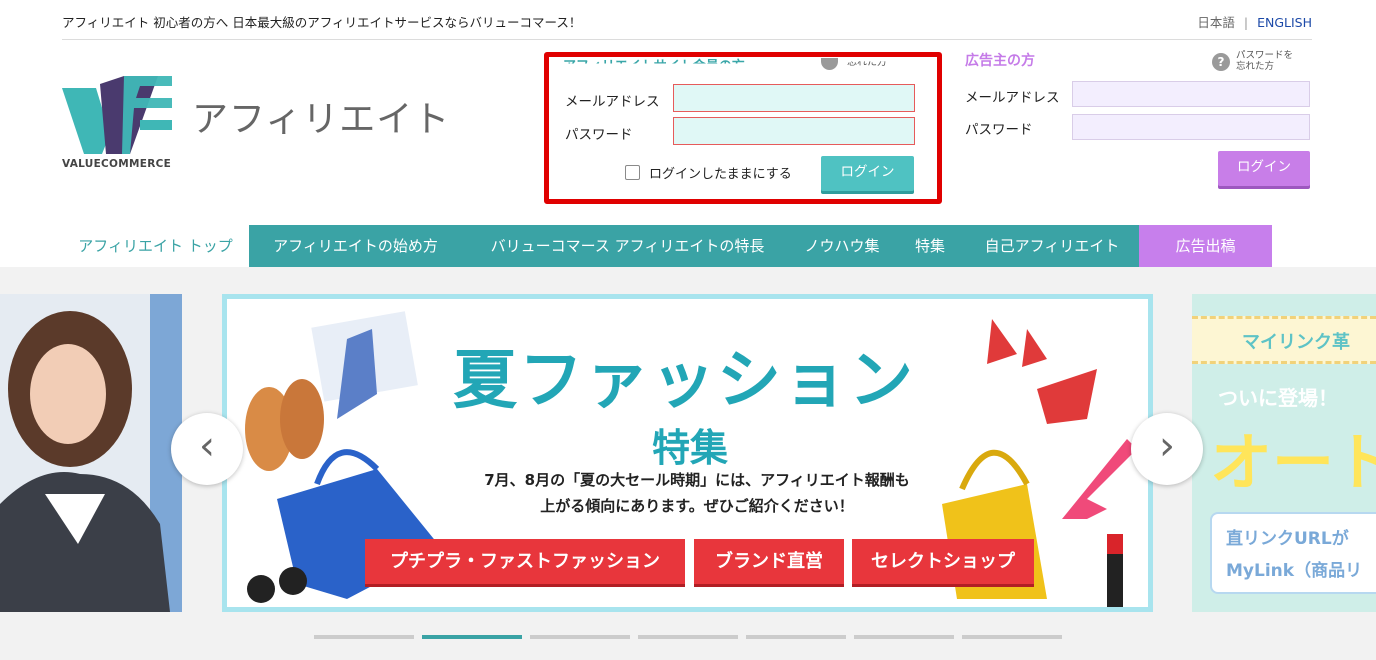 This screenshot has width=1376, height=660. What do you see at coordinates (654, 66) in the screenshot?
I see `affiliate-login-title: アフィリエイトサイト会員の方` at bounding box center [654, 66].